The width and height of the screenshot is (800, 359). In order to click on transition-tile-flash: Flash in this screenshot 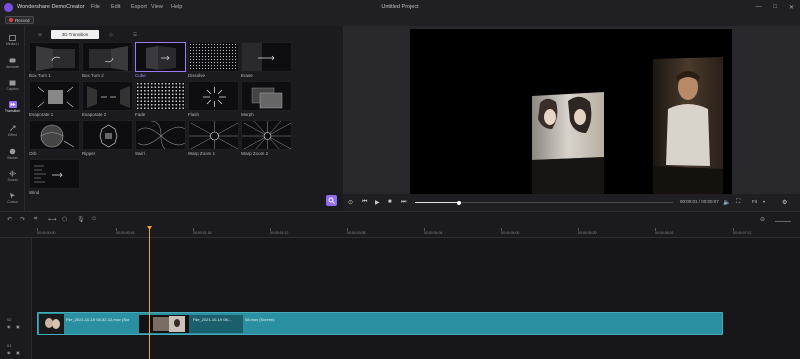, I will do `click(214, 100)`.